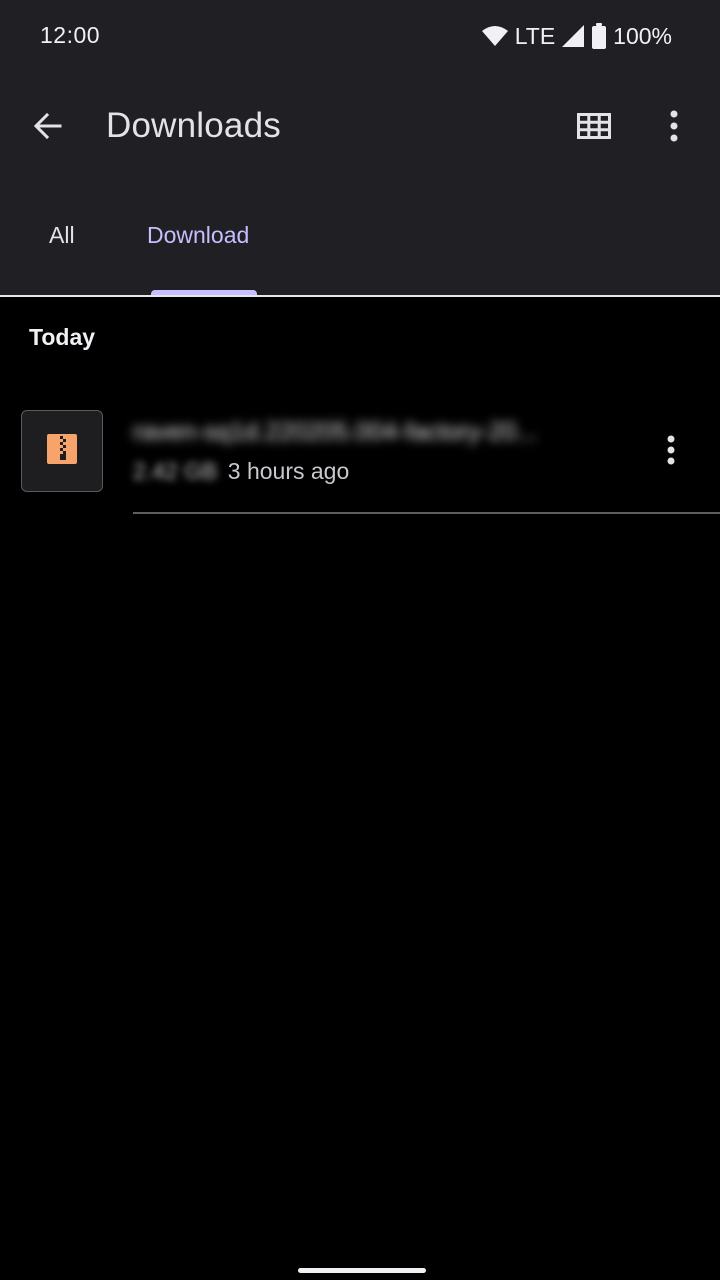  I want to click on battery-percent: 100%, so click(642, 35).